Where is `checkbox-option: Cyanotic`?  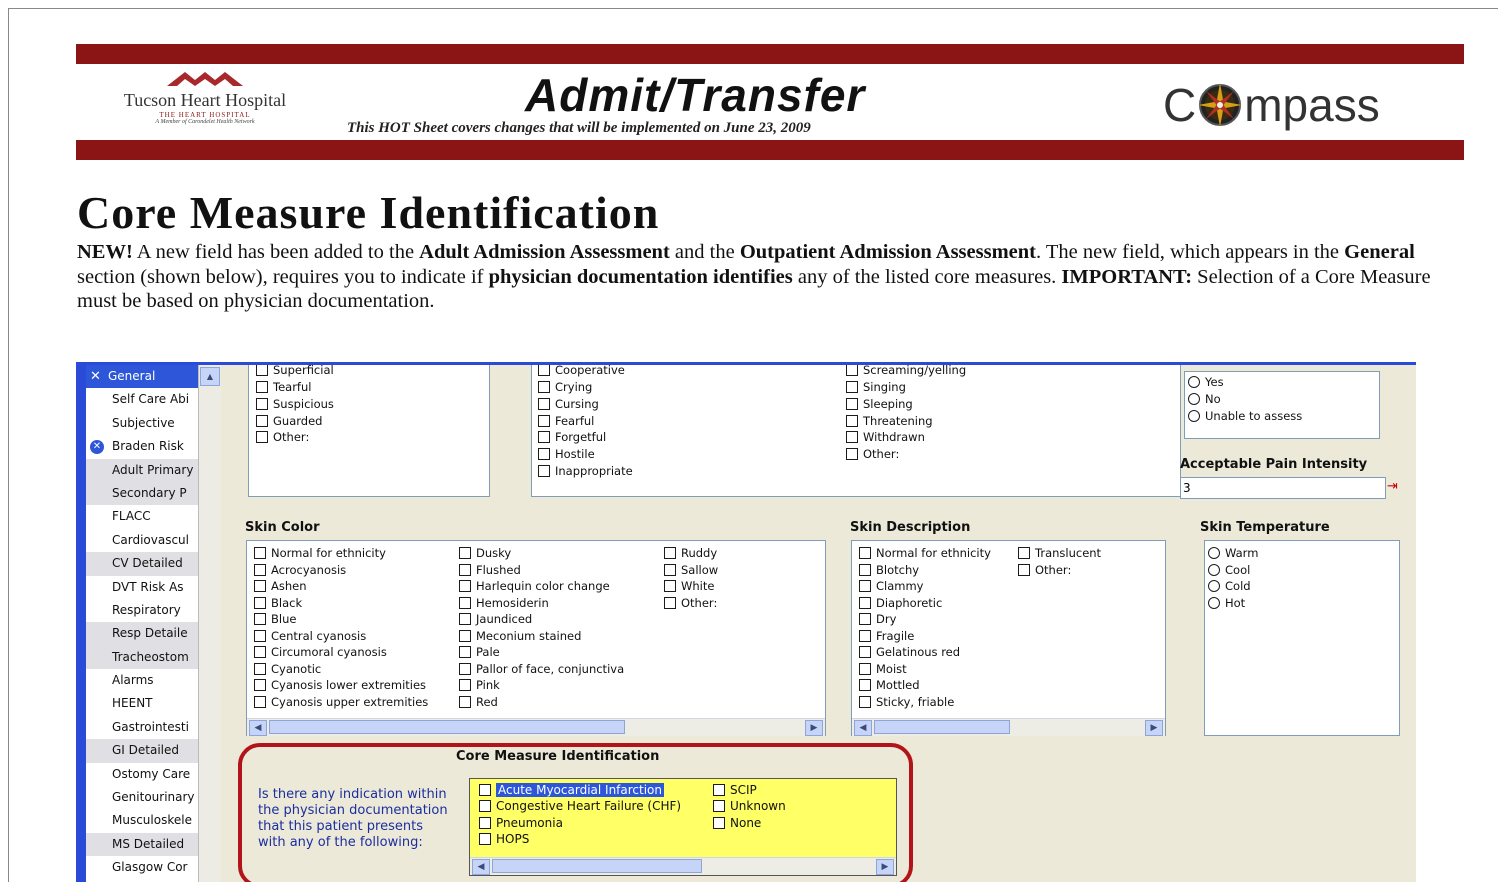 checkbox-option: Cyanotic is located at coordinates (287, 669).